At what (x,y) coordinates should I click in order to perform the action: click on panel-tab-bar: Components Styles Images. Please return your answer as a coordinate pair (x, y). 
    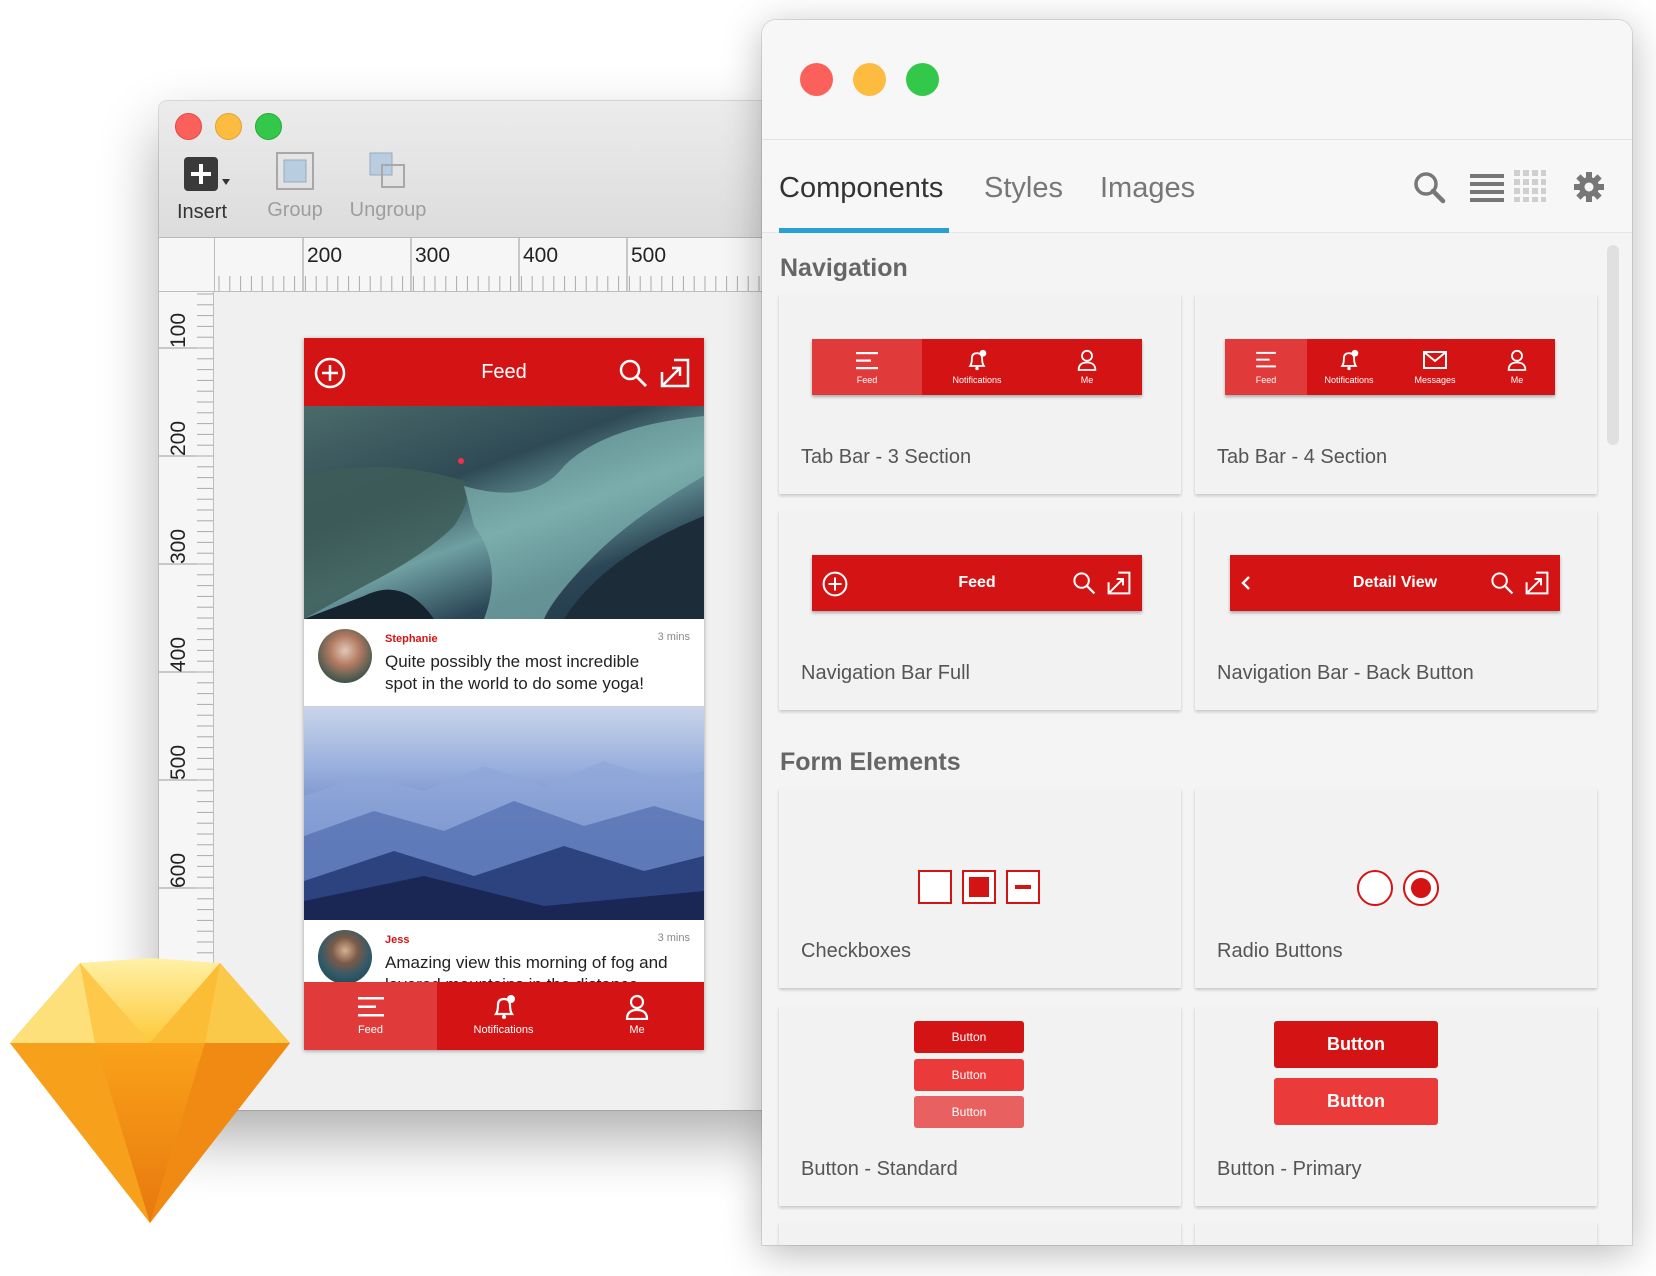
    Looking at the image, I should click on (1197, 186).